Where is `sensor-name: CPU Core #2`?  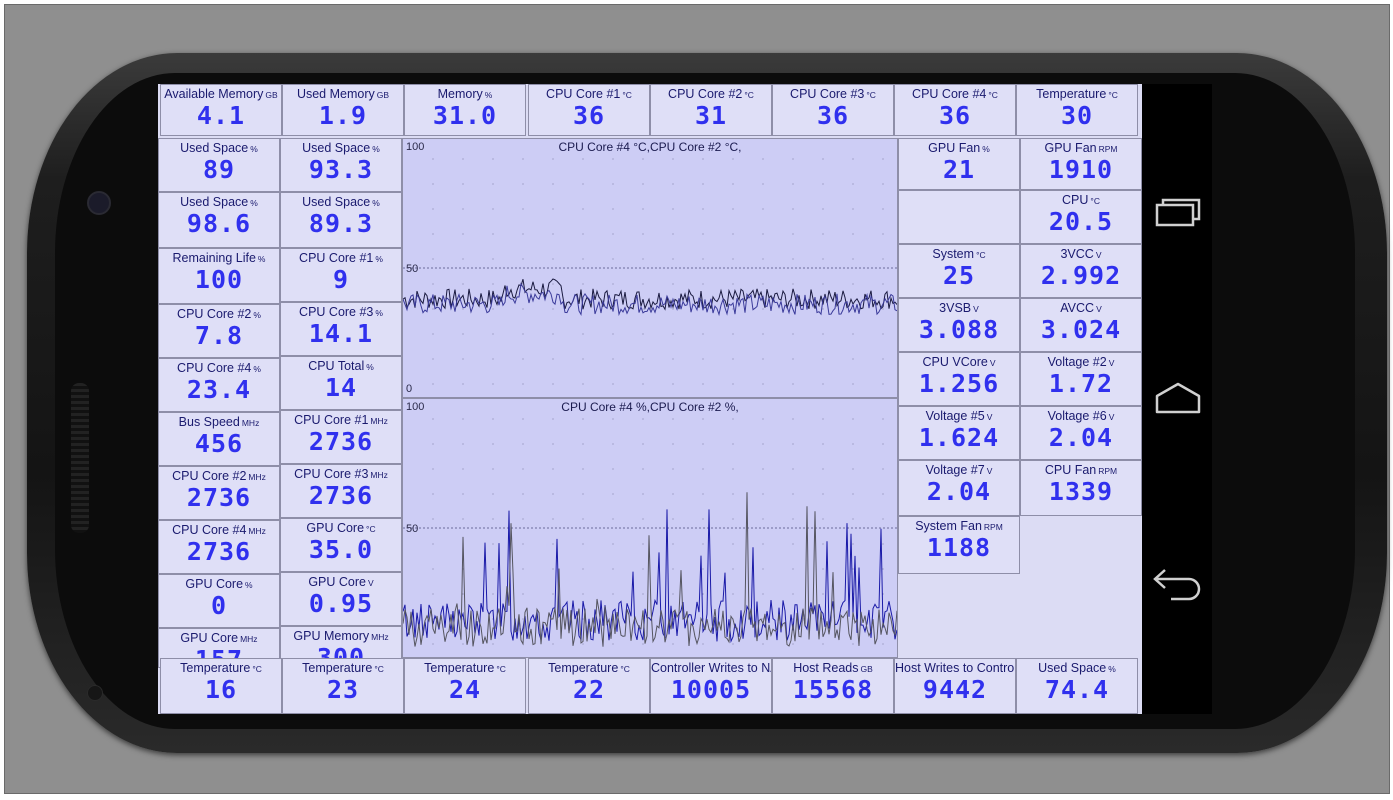
sensor-name: CPU Core #2 is located at coordinates (214, 314).